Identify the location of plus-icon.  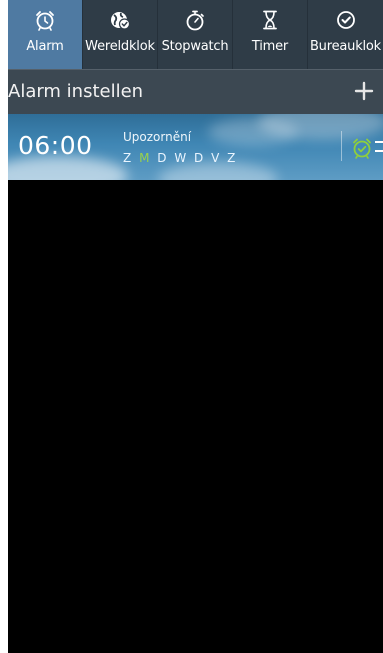
(364, 91).